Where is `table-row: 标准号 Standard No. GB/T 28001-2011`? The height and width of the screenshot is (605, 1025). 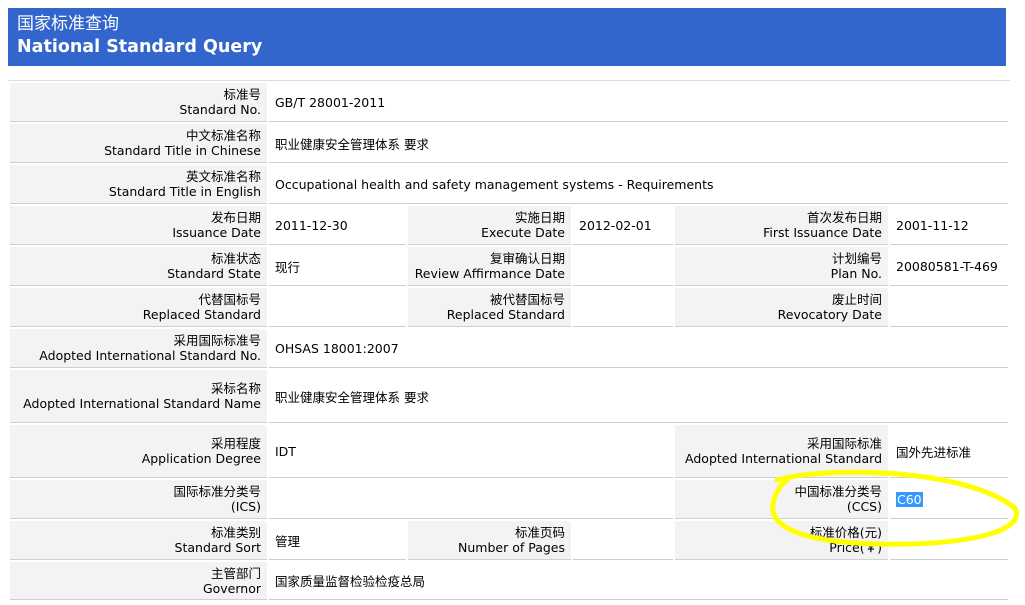
table-row: 标准号 Standard No. GB/T 28001-2011 is located at coordinates (509, 102).